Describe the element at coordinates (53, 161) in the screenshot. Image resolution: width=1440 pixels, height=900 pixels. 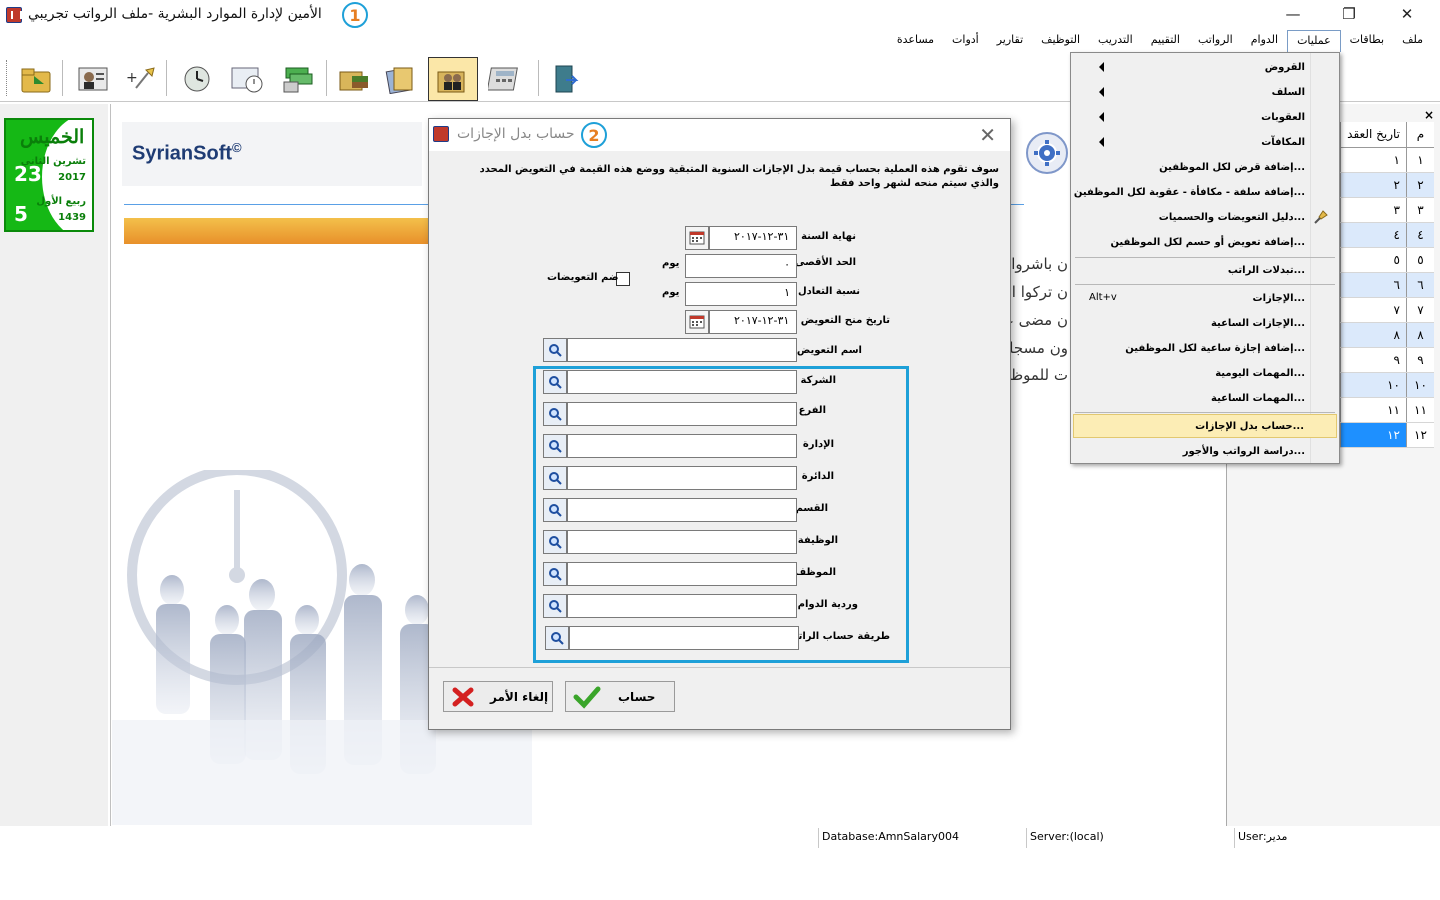
I see `calendar-gregorian-month: تشرين الثاني` at that location.